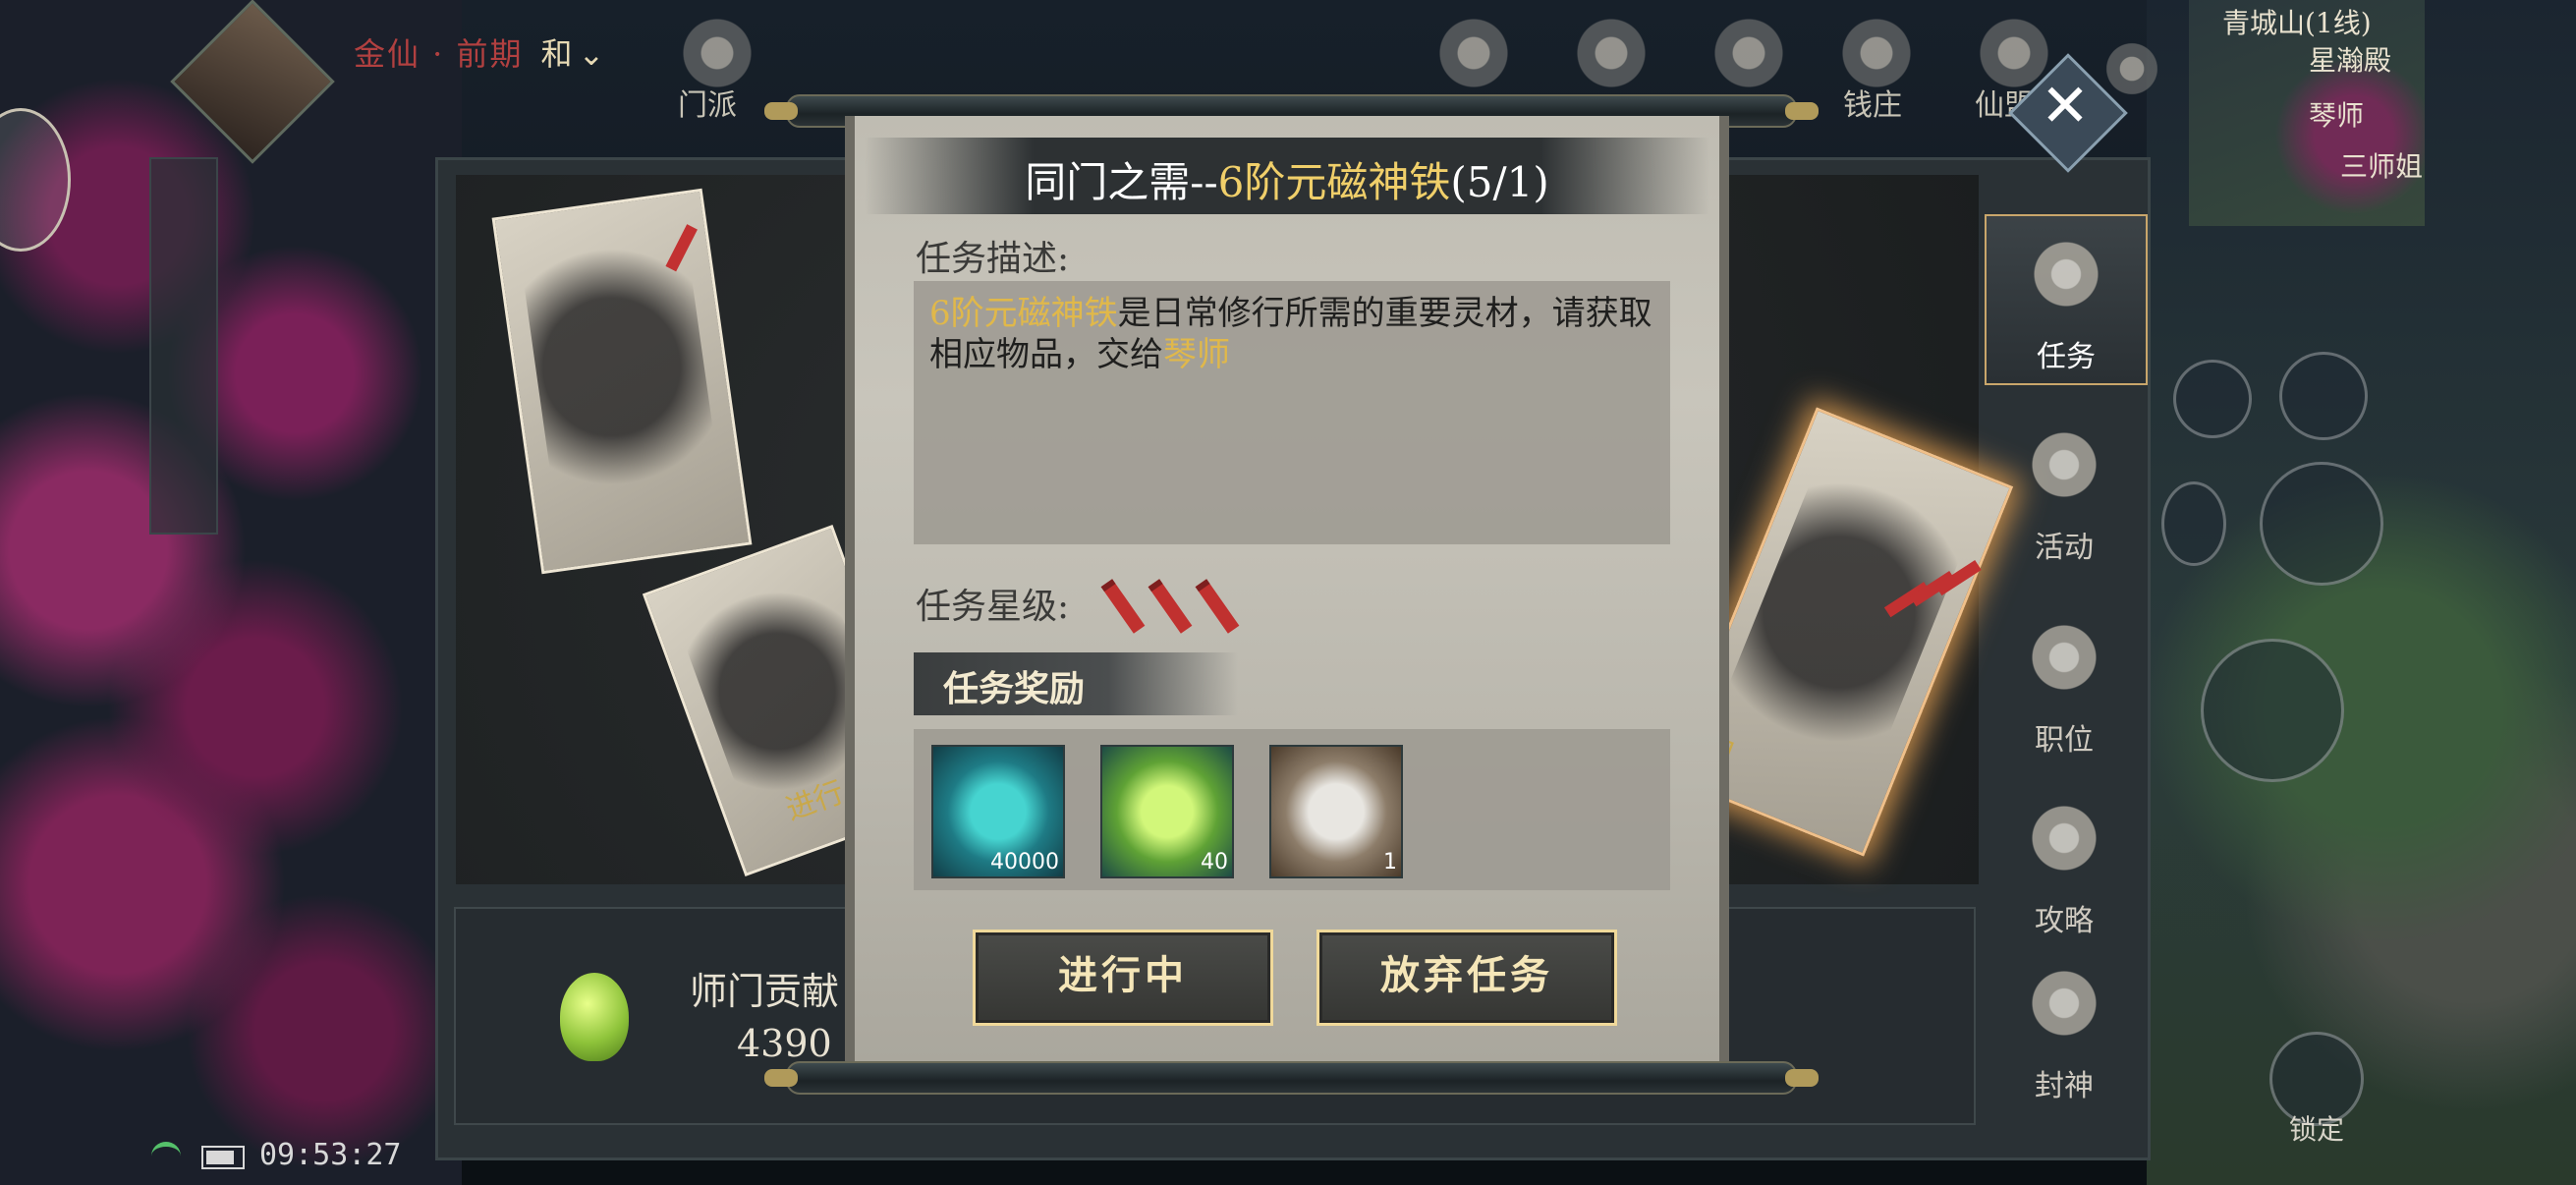  I want to click on contribution-label: 师门贡献, so click(765, 992).